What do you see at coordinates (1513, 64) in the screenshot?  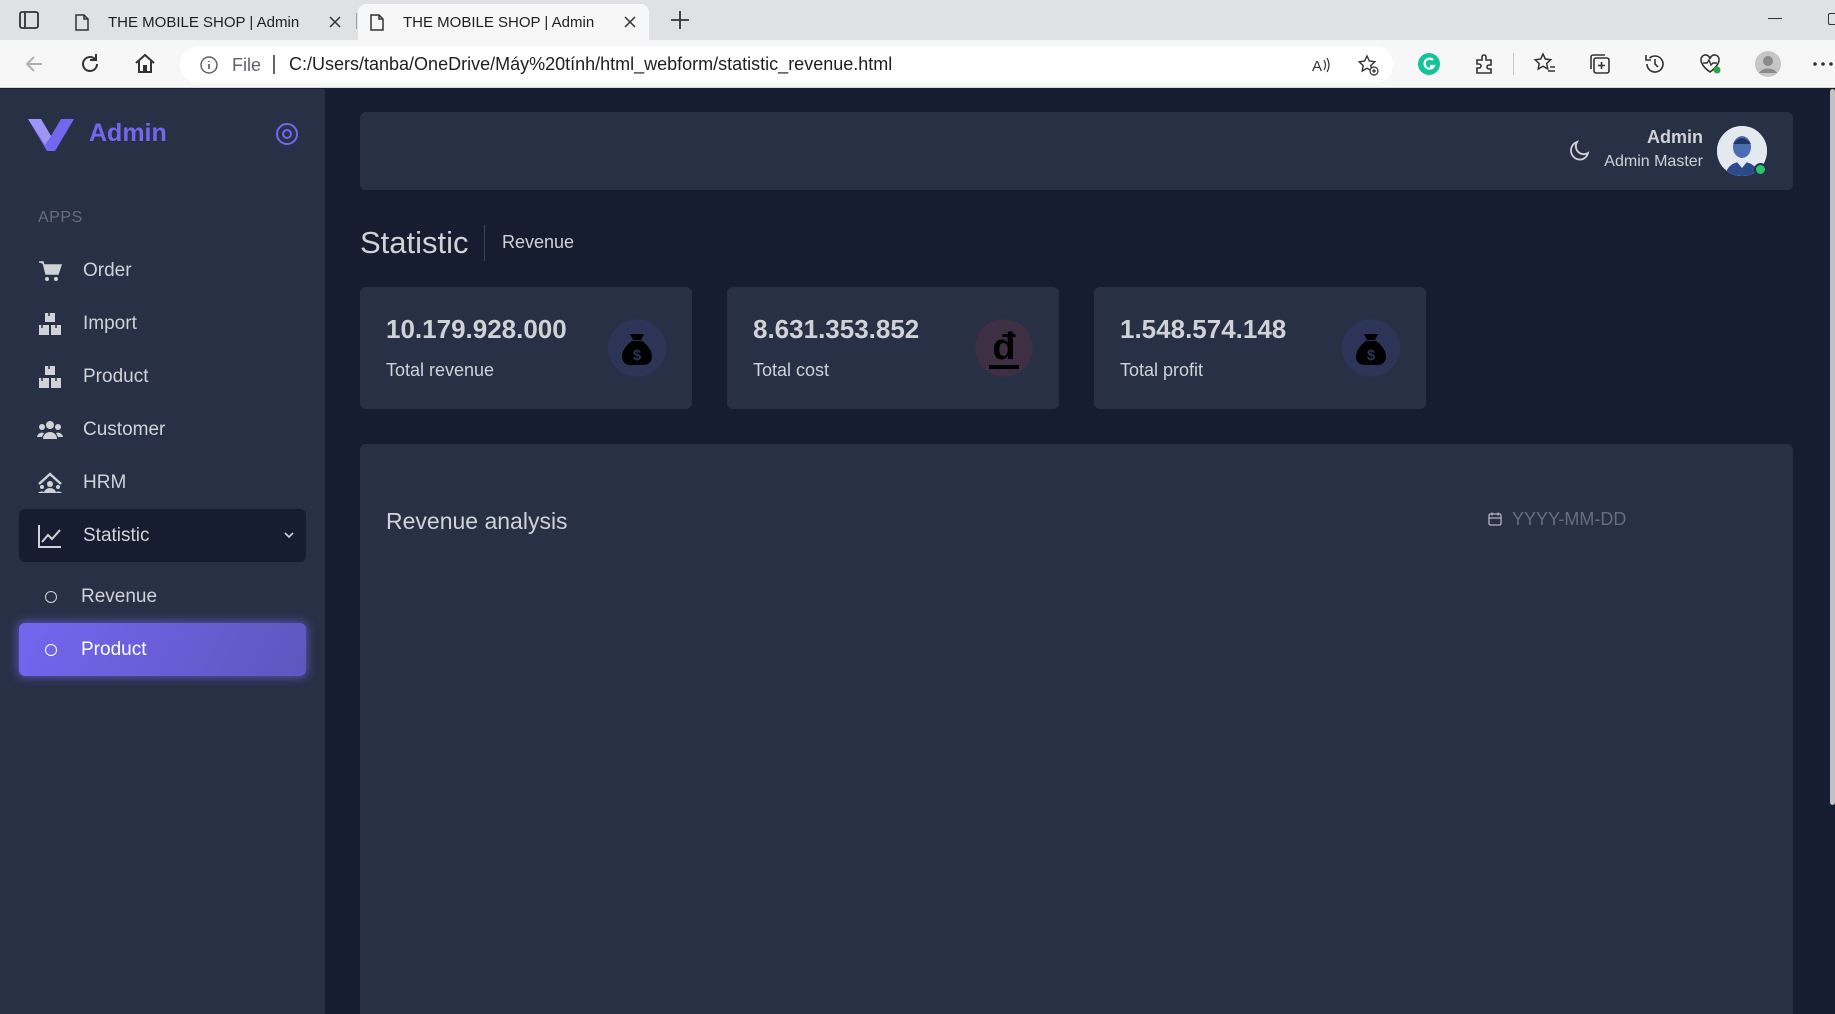 I see `toolbar-separator` at bounding box center [1513, 64].